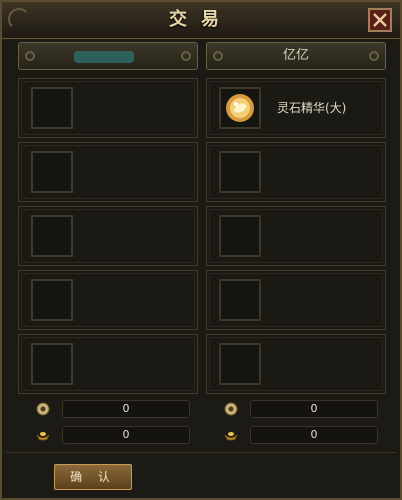  I want to click on partner-trade-slot: 灵石精华(大), so click(296, 108).